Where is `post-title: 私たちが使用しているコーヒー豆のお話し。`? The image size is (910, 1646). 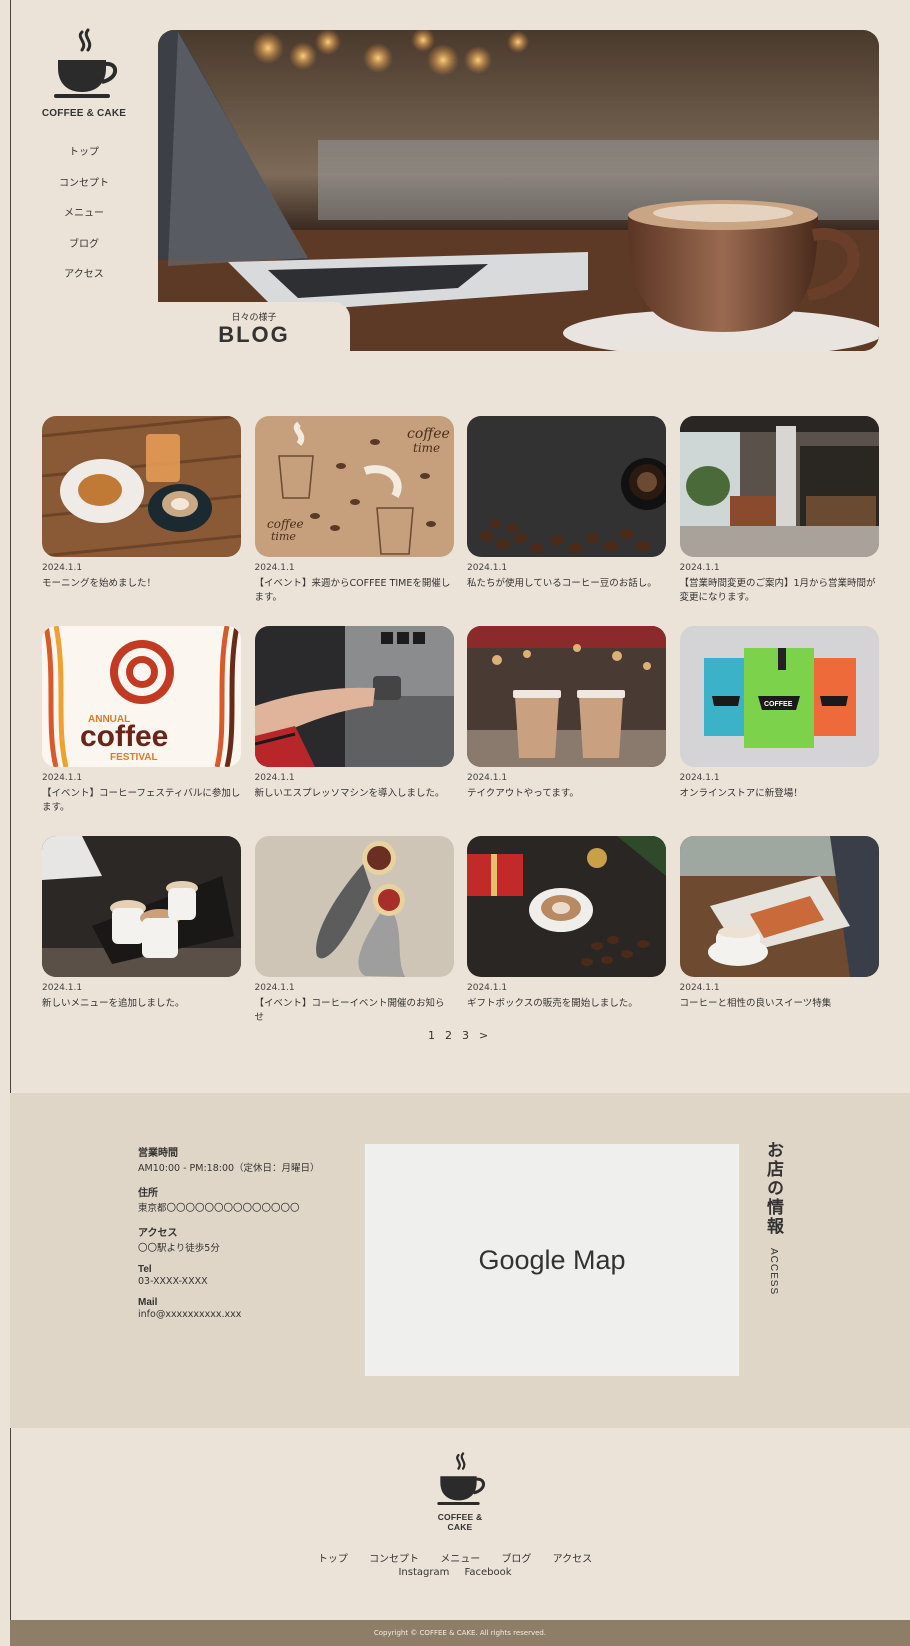
post-title: 私たちが使用しているコーヒー豆のお話し。 is located at coordinates (566, 584).